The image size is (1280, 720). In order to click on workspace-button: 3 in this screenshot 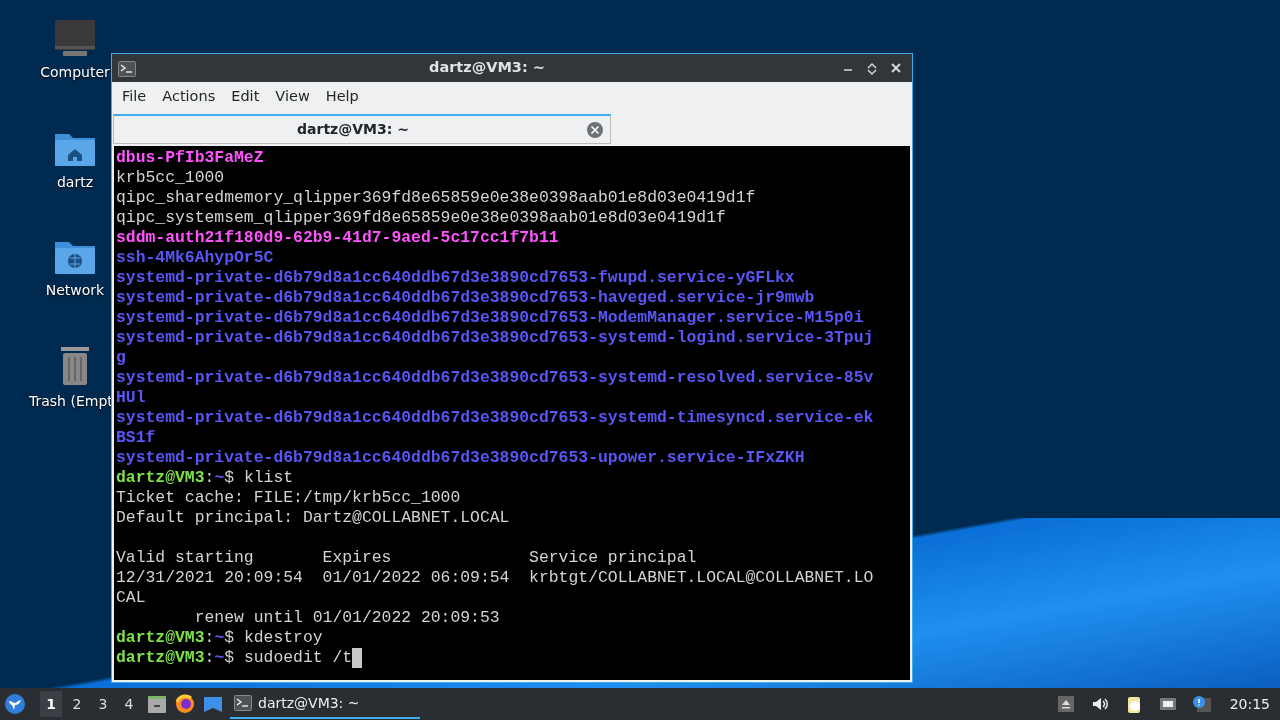, I will do `click(103, 704)`.